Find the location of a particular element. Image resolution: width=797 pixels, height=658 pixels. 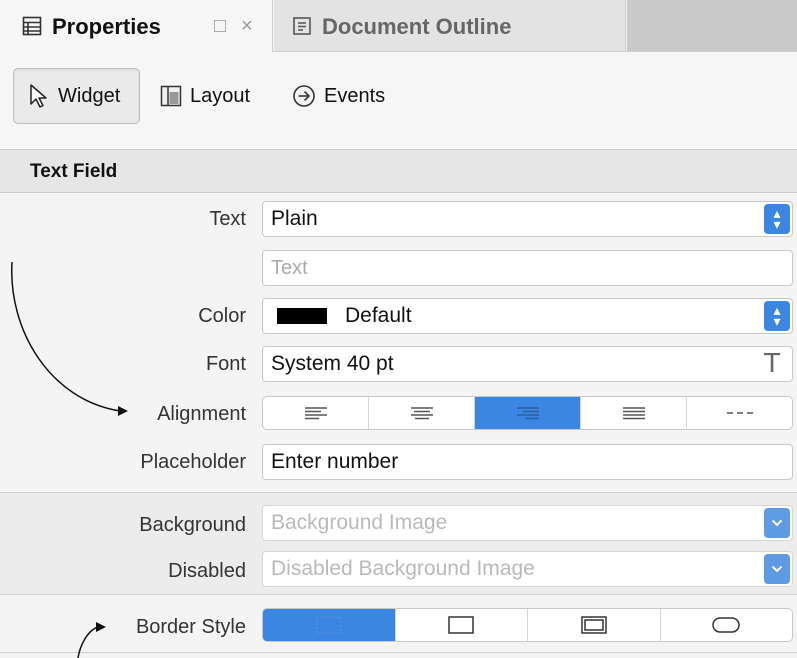

border-none-icon is located at coordinates (329, 625).